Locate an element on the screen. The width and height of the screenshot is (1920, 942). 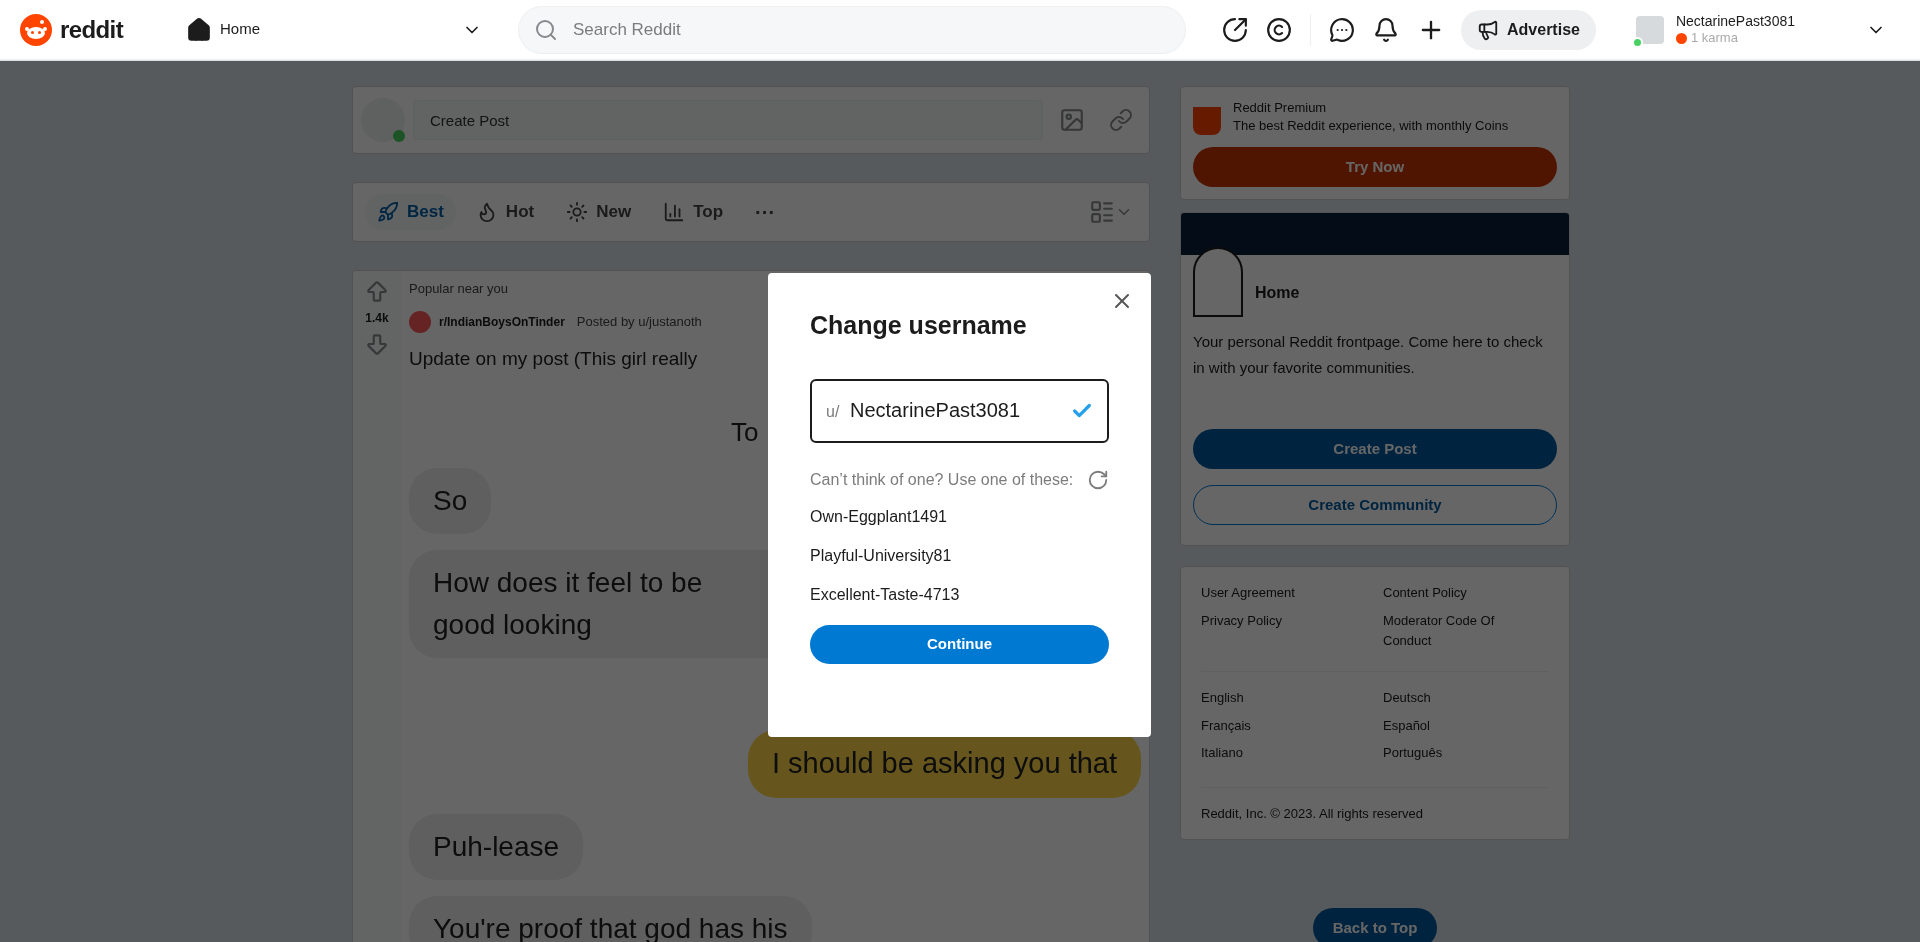
language-link: Français is located at coordinates (1284, 725).